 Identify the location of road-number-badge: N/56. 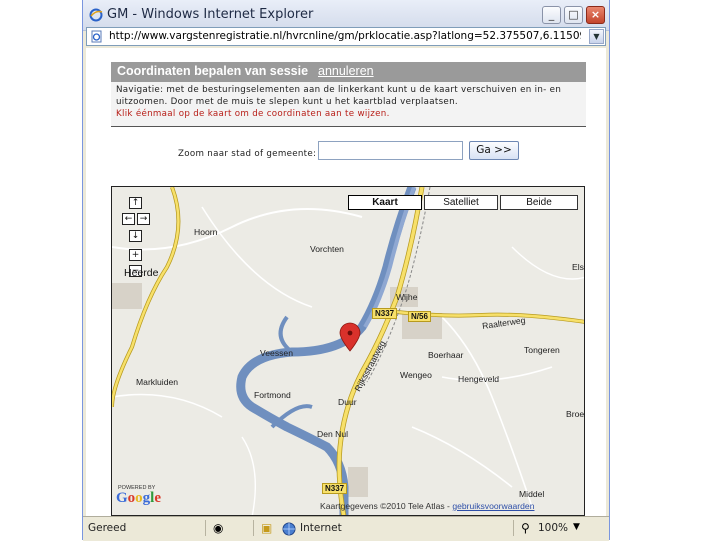
(419, 316).